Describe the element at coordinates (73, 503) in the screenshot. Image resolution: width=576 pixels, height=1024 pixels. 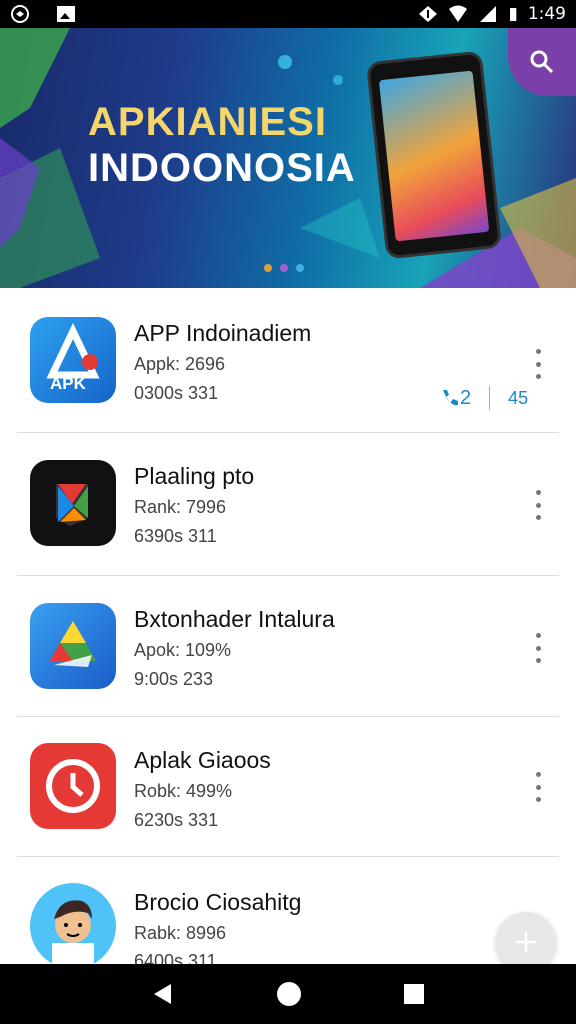
I see `playing-app-icon` at that location.